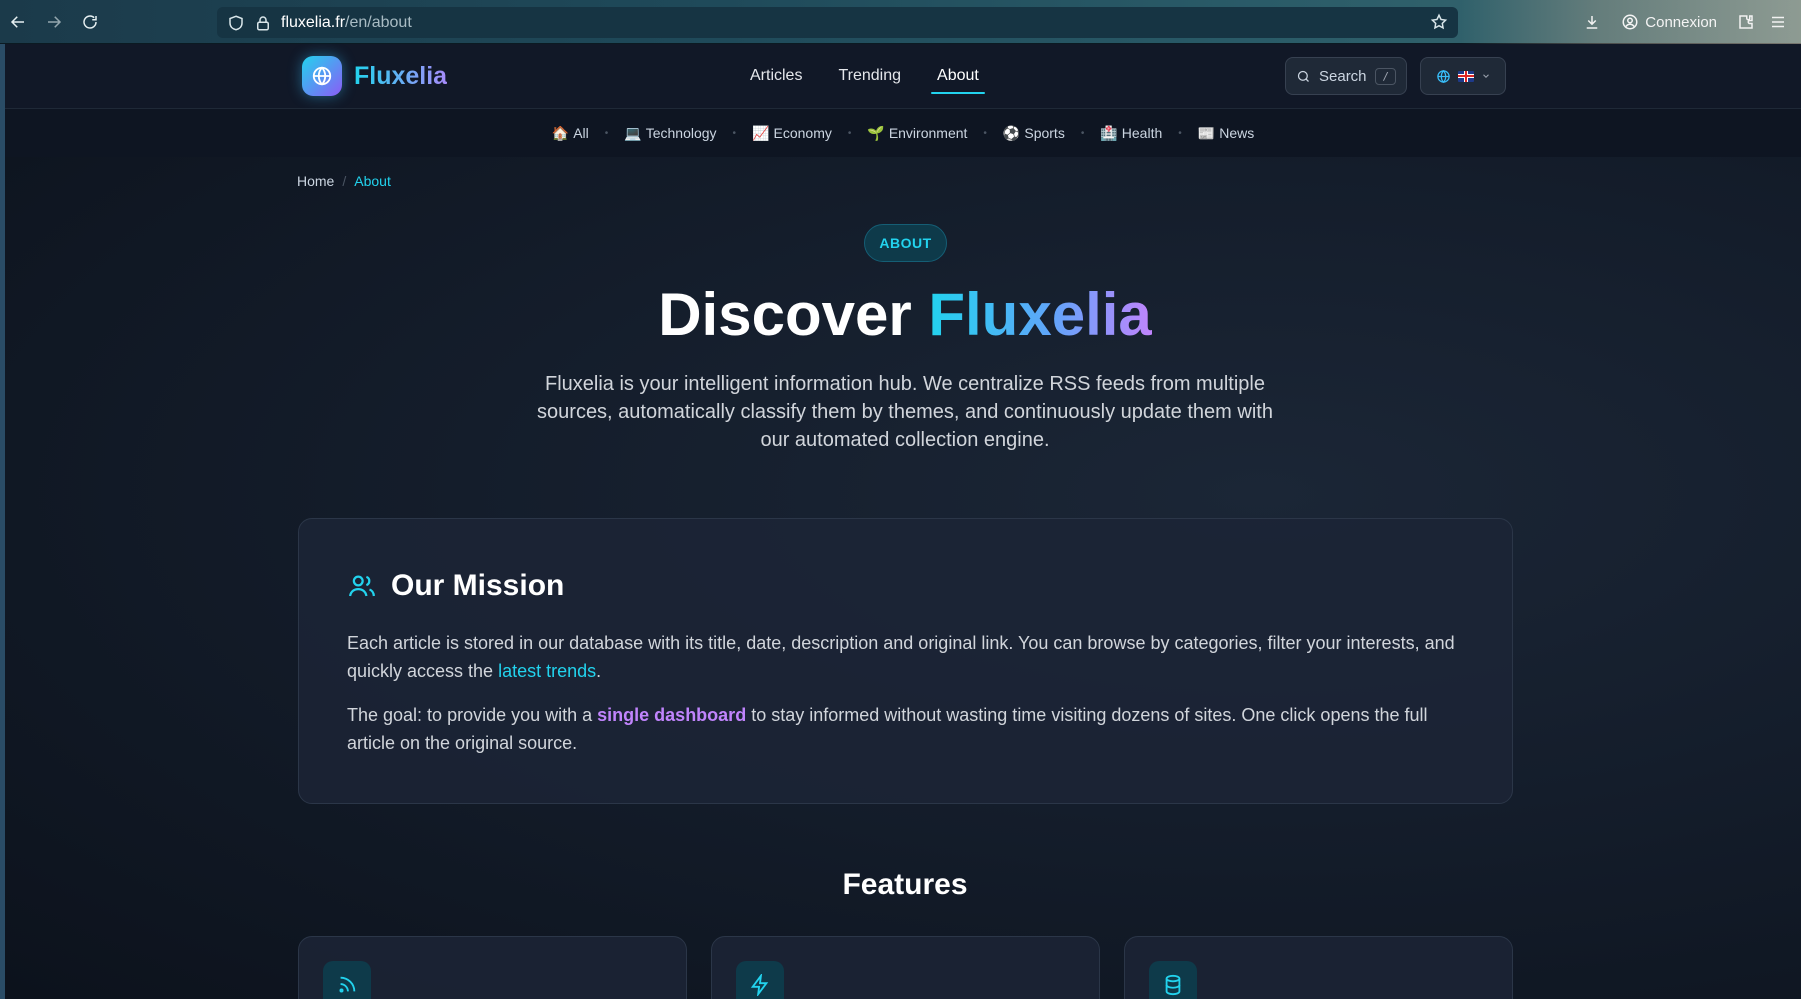  Describe the element at coordinates (1778, 22) in the screenshot. I see `menu-icon` at that location.